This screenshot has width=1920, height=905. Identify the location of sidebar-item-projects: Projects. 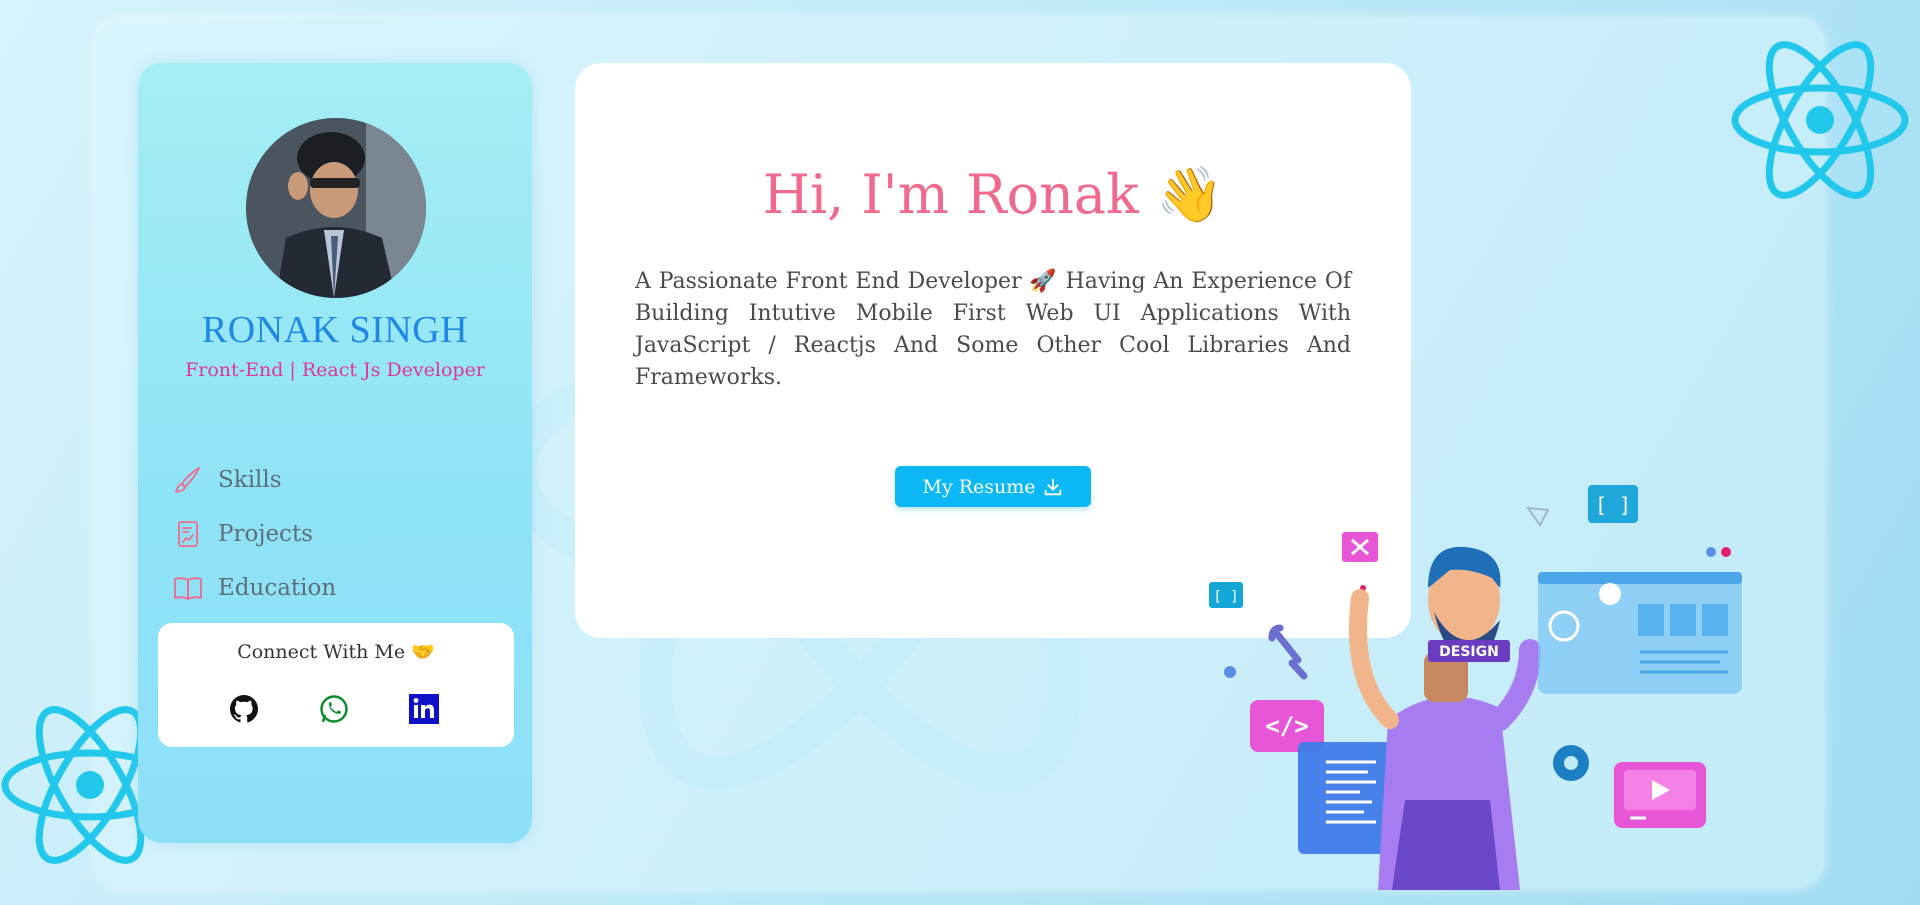
(254, 534).